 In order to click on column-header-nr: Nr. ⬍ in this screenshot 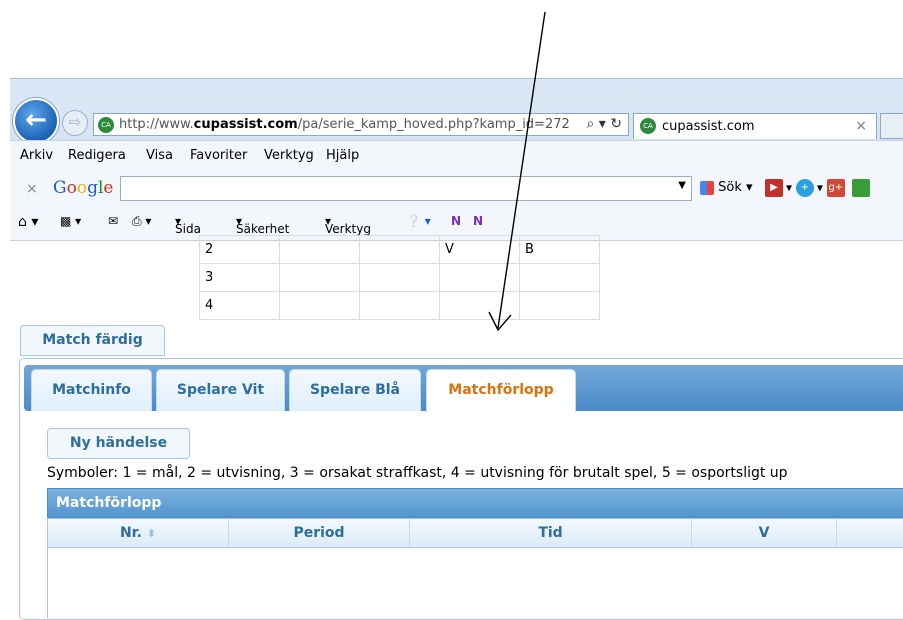, I will do `click(138, 533)`.